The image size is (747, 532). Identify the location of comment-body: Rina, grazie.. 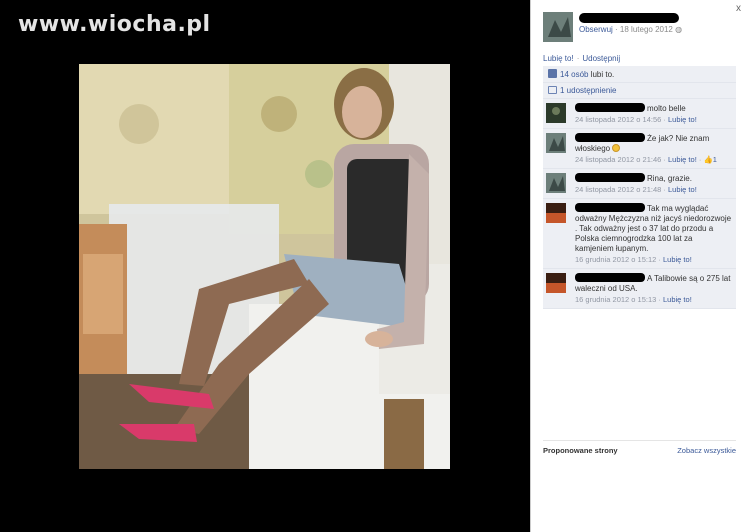
(669, 178).